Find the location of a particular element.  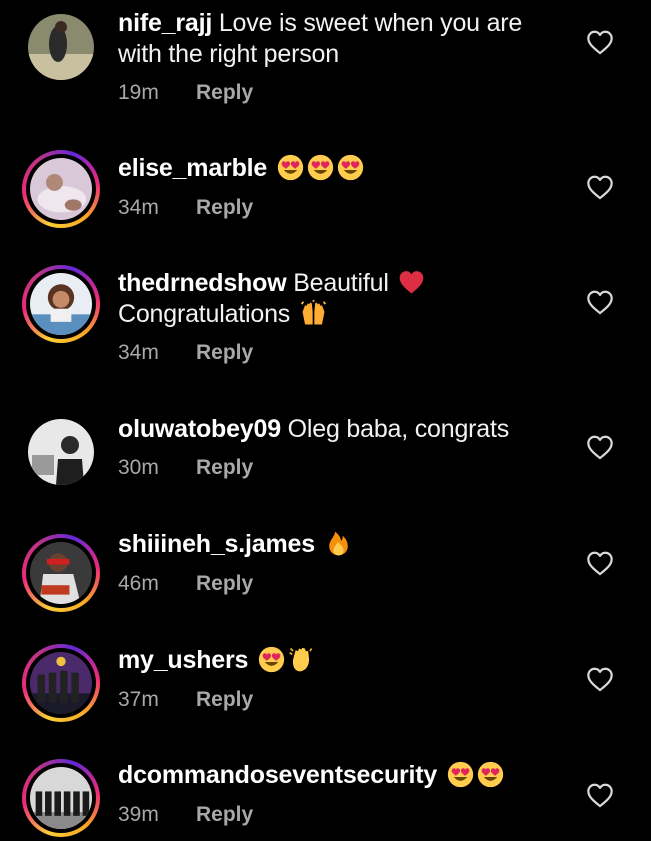

comment-text: thedrnedshow Beautiful Congratulations is located at coordinates (333, 299).